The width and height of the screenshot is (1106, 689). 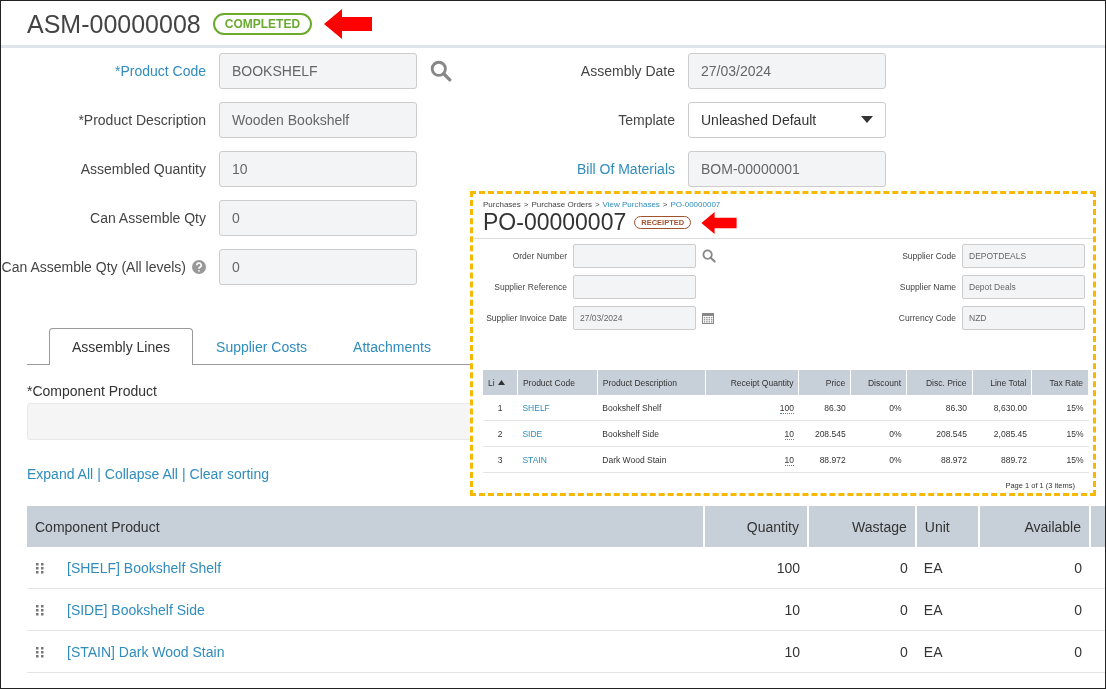 What do you see at coordinates (1060, 433) in the screenshot?
I see `table-cell: 15%` at bounding box center [1060, 433].